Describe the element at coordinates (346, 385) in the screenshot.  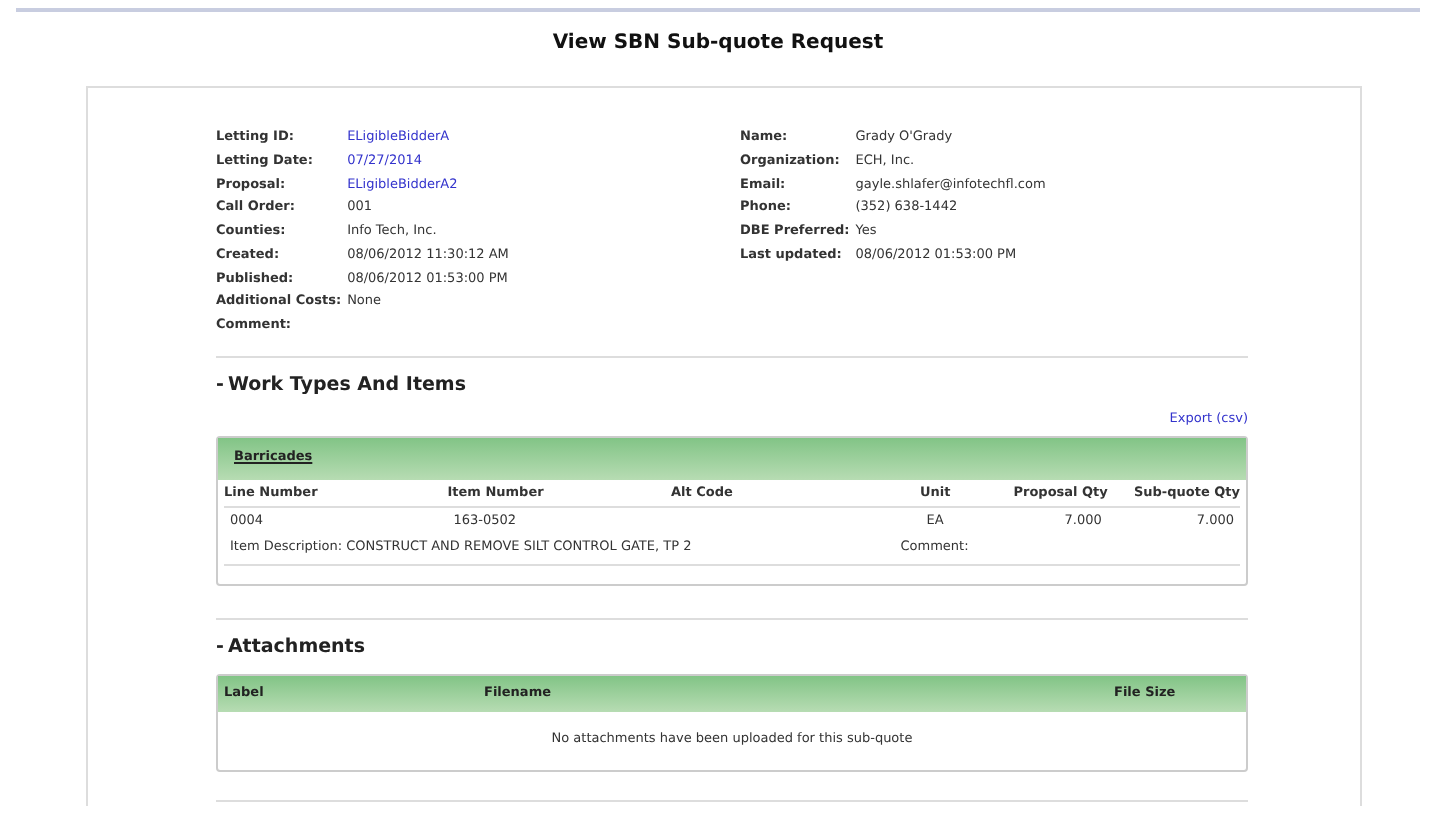
I see `section-title: Work Types And Items` at that location.